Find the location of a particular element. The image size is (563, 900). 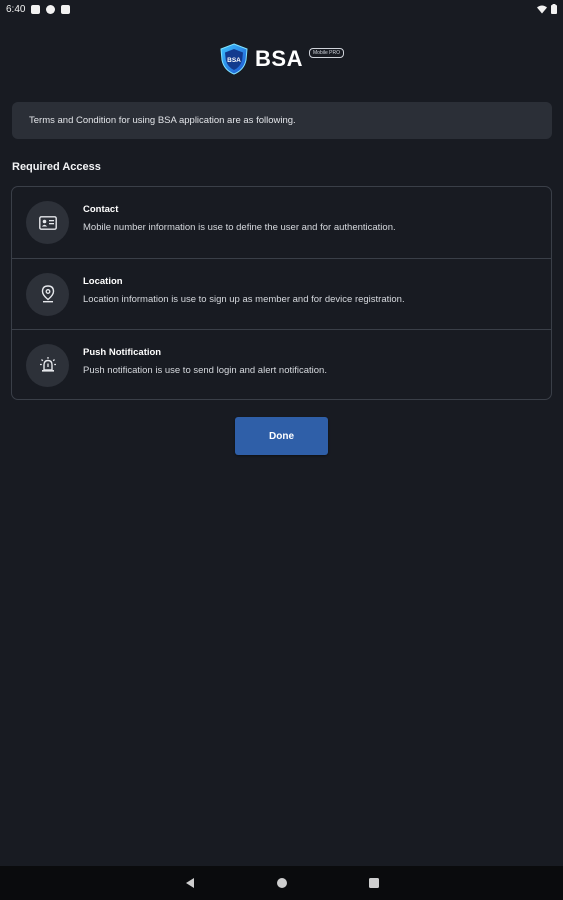

access-item-title: Push Notification is located at coordinates (122, 352).